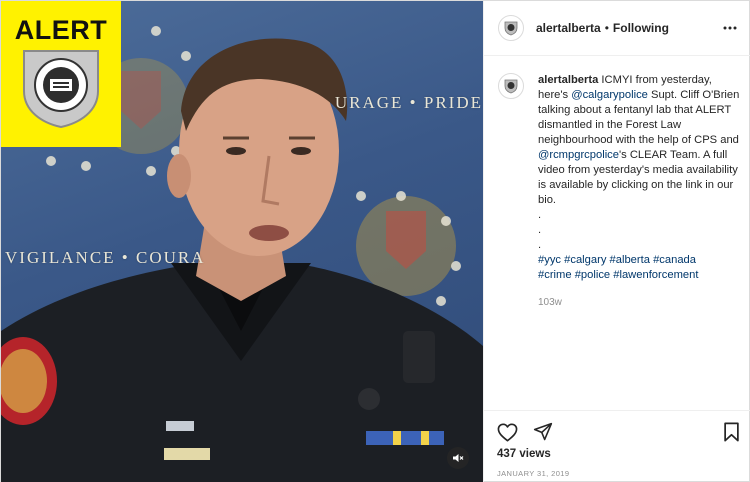  I want to click on following-button: Following, so click(641, 28).